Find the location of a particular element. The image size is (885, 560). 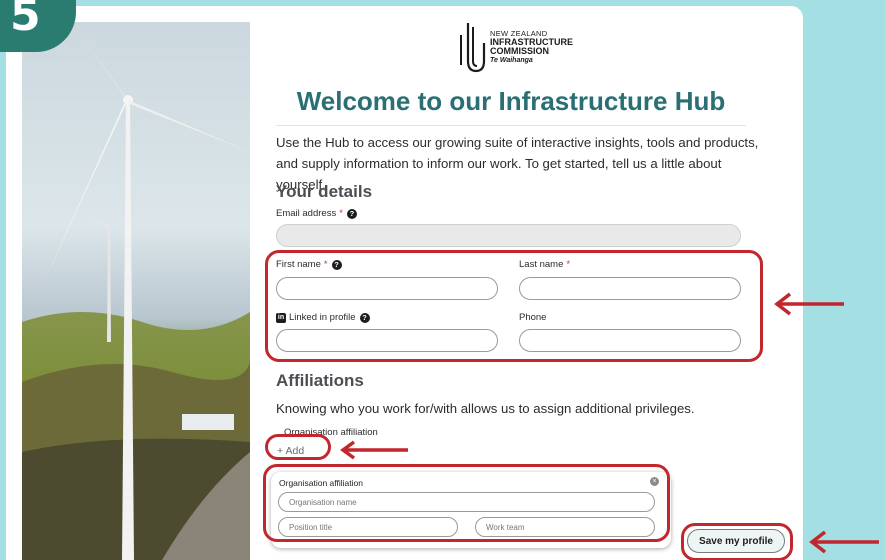

linkedin-label: in Linked in profile ? is located at coordinates (323, 317).